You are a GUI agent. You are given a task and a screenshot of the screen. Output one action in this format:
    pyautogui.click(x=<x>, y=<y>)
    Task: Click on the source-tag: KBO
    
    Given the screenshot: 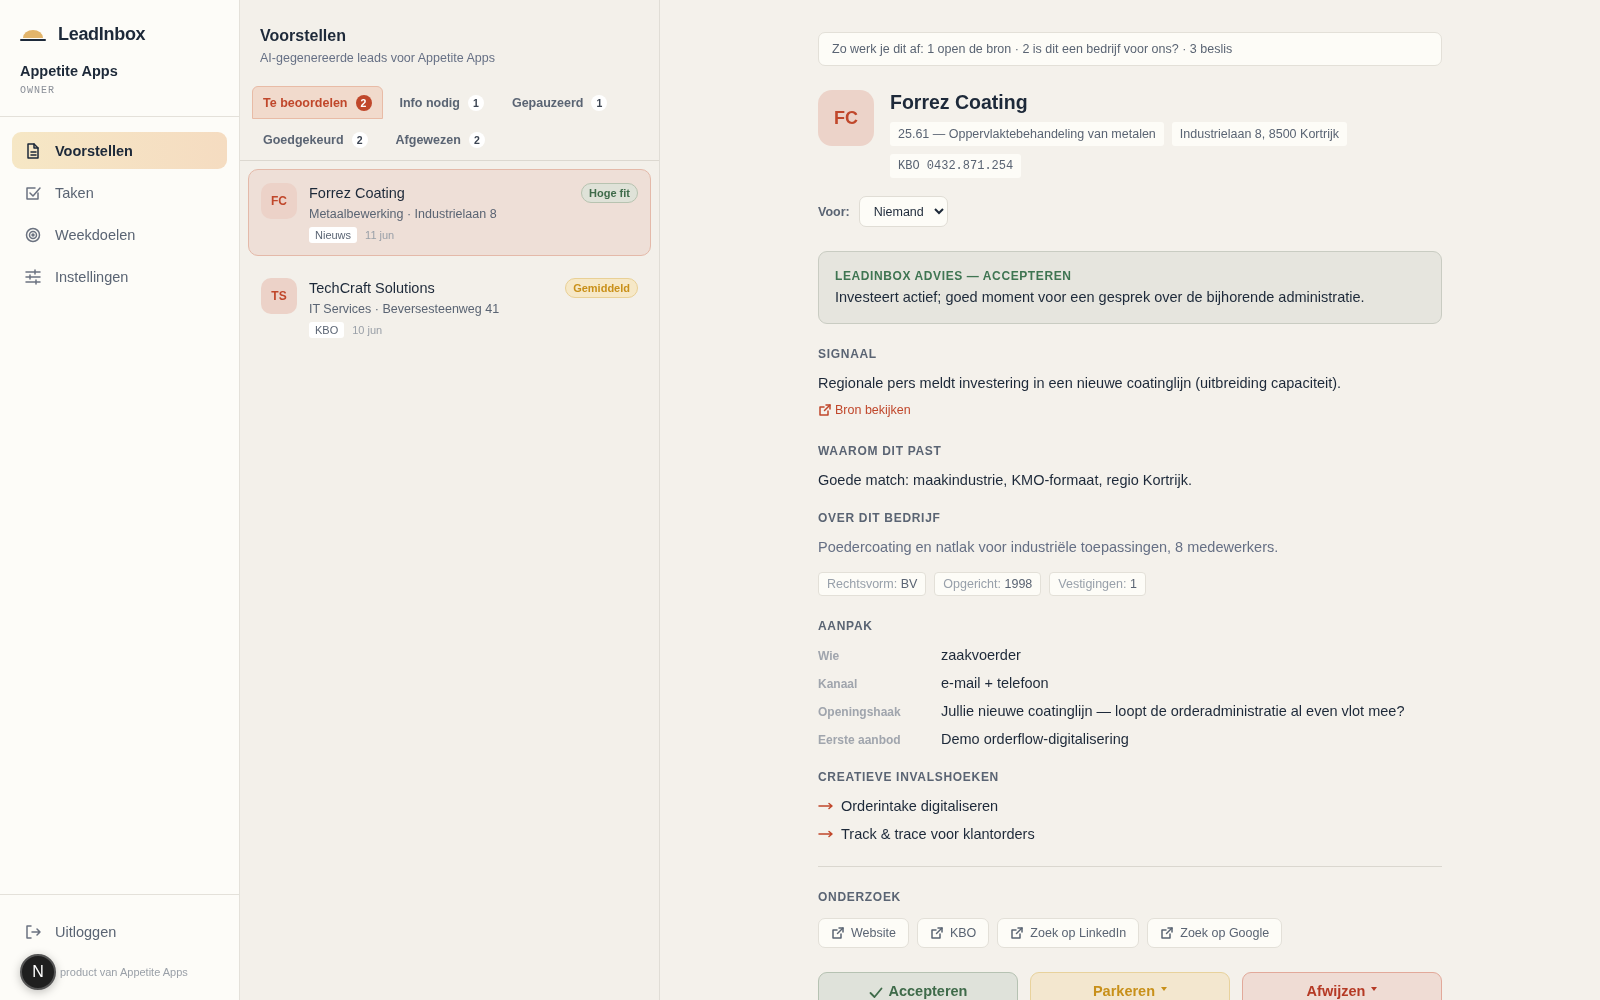 What is the action you would take?
    pyautogui.click(x=327, y=330)
    